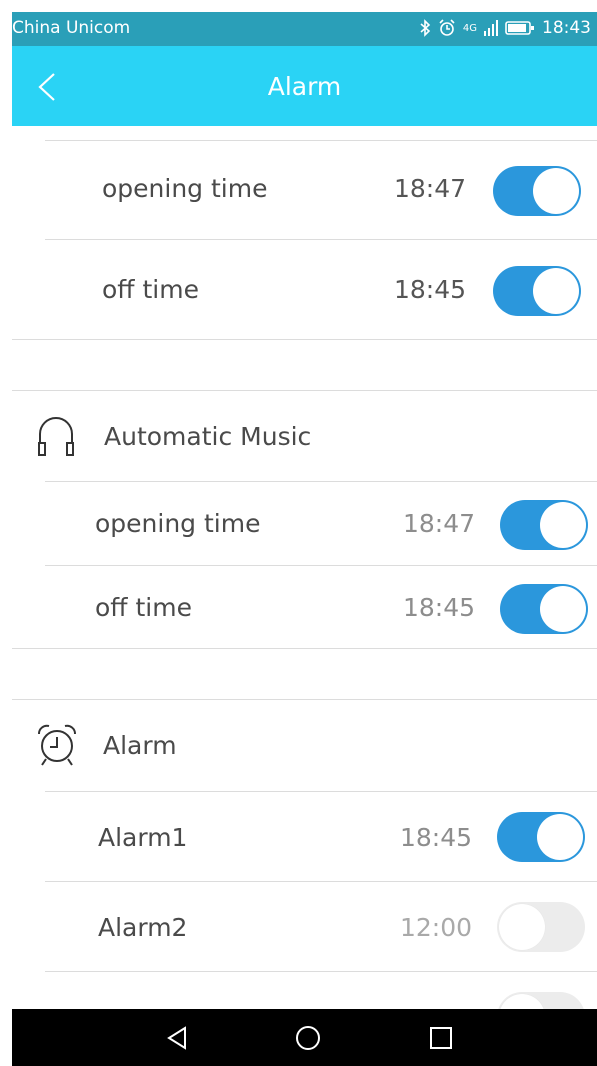 The height and width of the screenshot is (1066, 597). Describe the element at coordinates (304, 29) in the screenshot. I see `status-bar: China Unicom 4G 18:43` at that location.